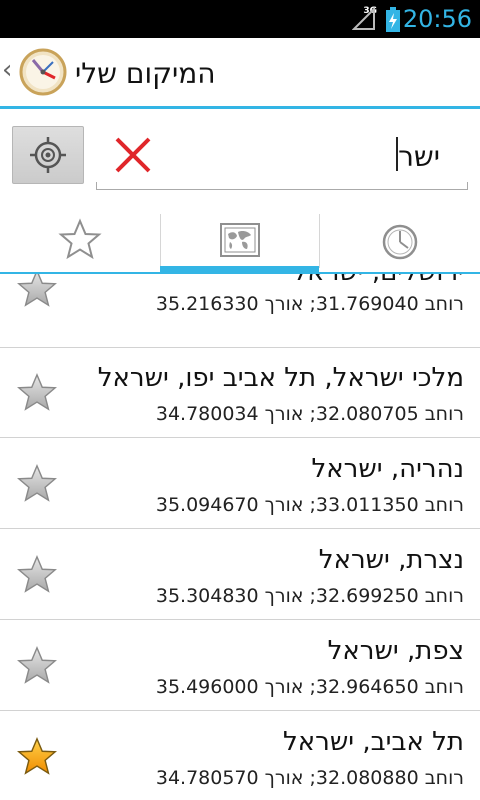 The height and width of the screenshot is (800, 480). What do you see at coordinates (437, 19) in the screenshot?
I see `clock-time: 20:56` at bounding box center [437, 19].